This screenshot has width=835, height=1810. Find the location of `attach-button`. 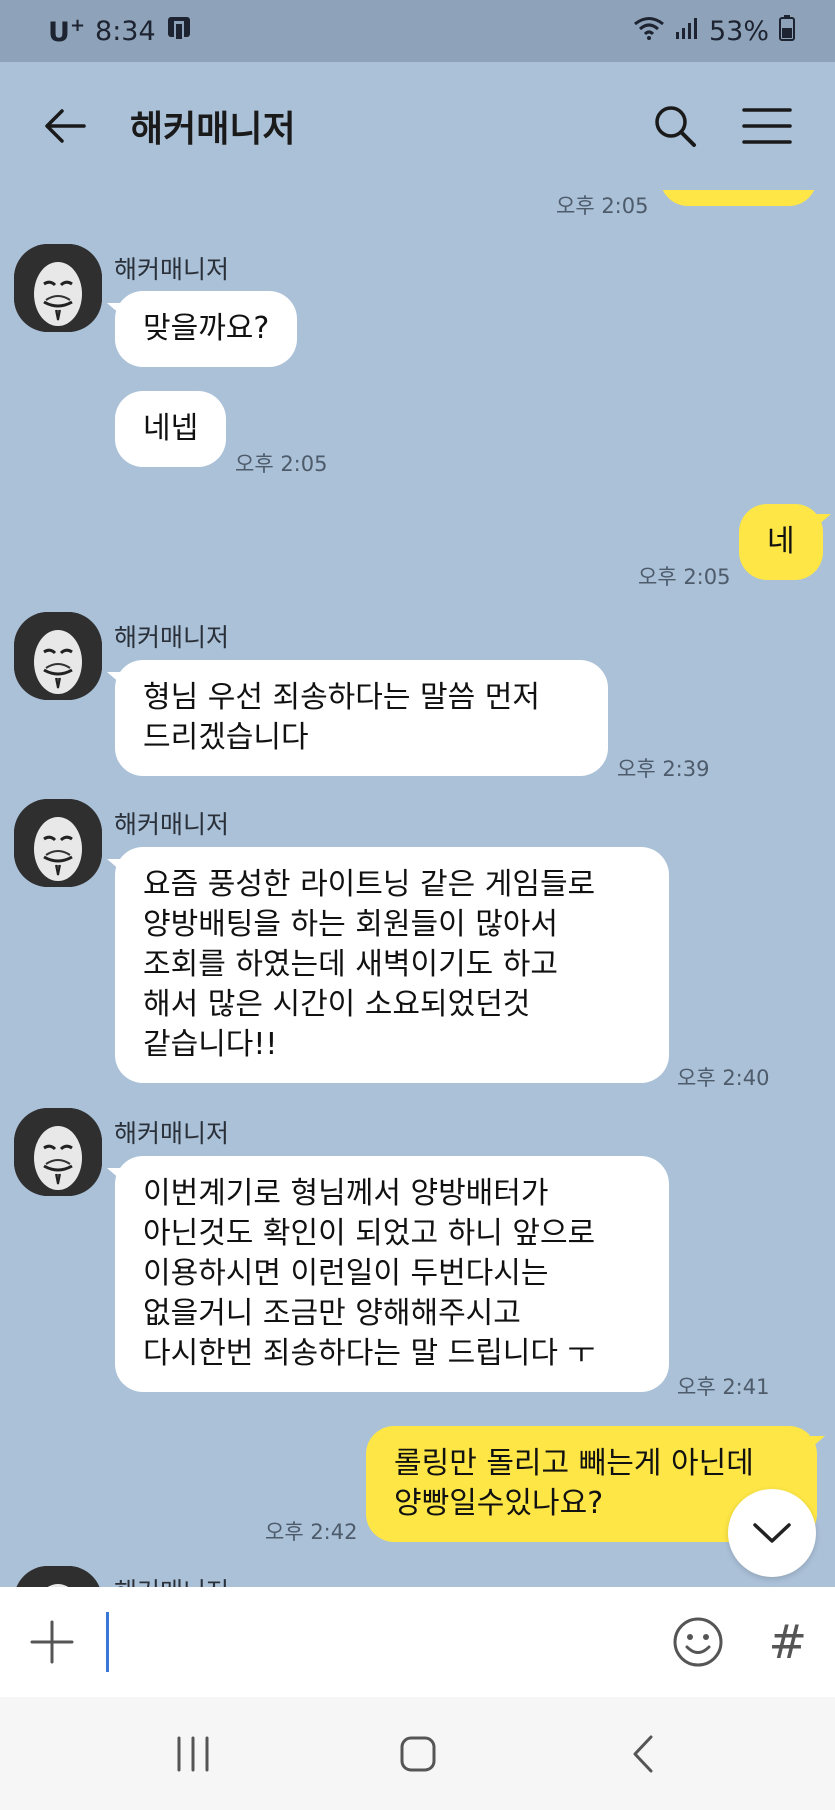

attach-button is located at coordinates (52, 1642).